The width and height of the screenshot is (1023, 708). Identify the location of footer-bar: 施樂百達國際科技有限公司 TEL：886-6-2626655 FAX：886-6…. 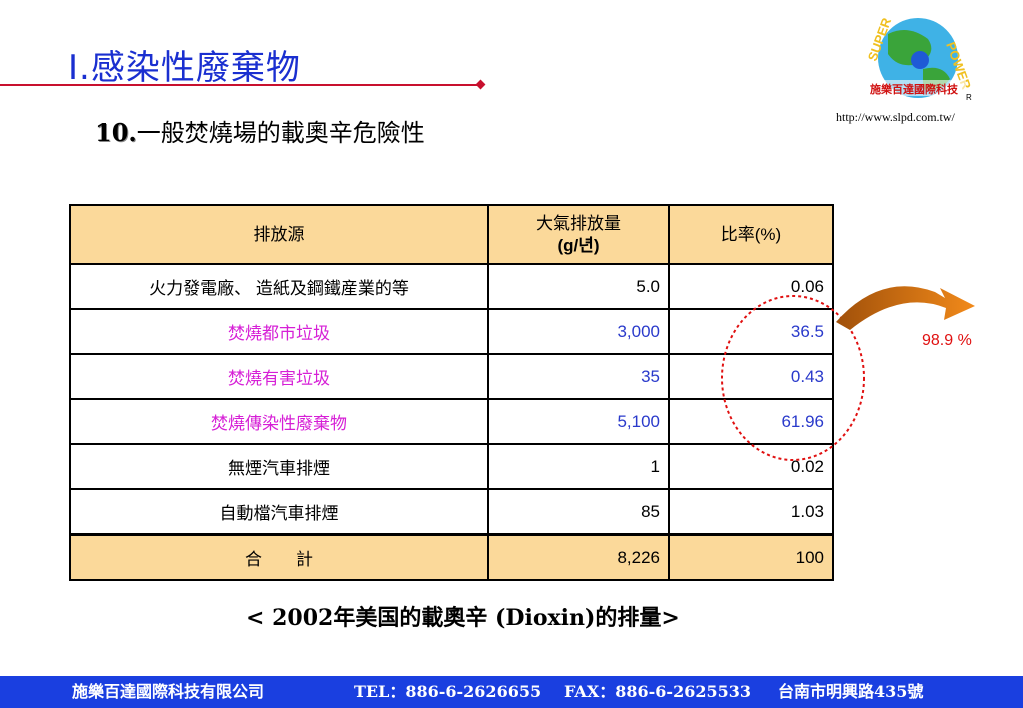
(511, 692).